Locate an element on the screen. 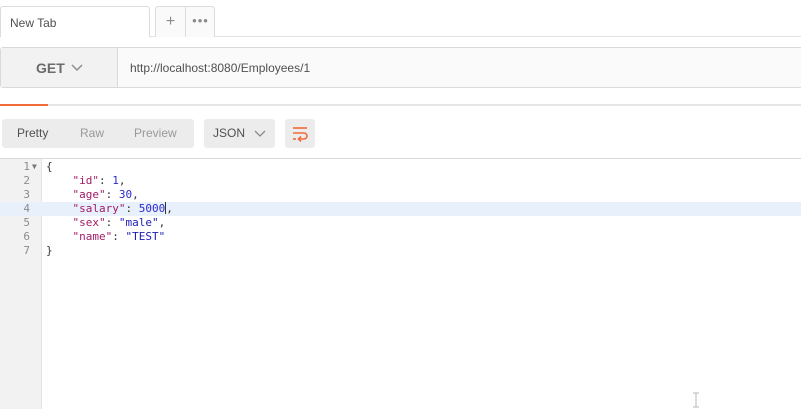 This screenshot has width=801, height=409. tab-new-tab: New Tab is located at coordinates (75, 21).